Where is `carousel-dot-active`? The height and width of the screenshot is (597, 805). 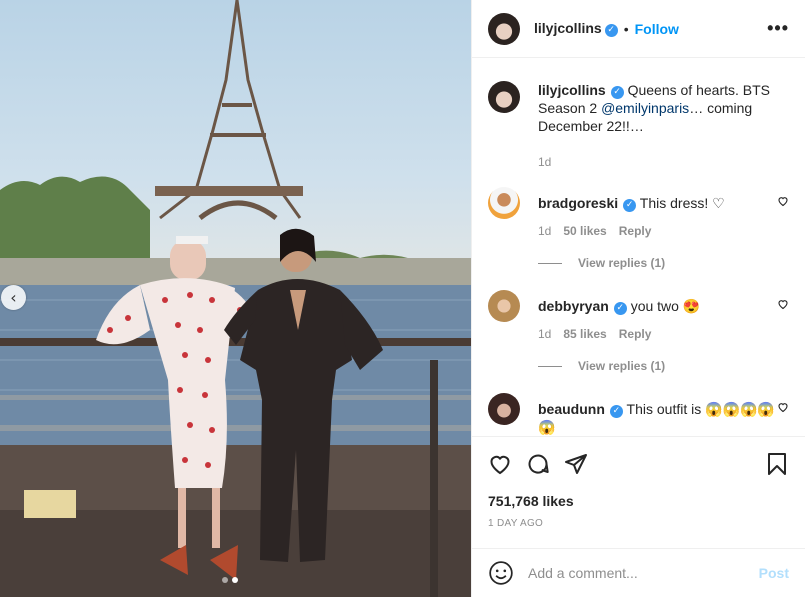
carousel-dot-active is located at coordinates (235, 580).